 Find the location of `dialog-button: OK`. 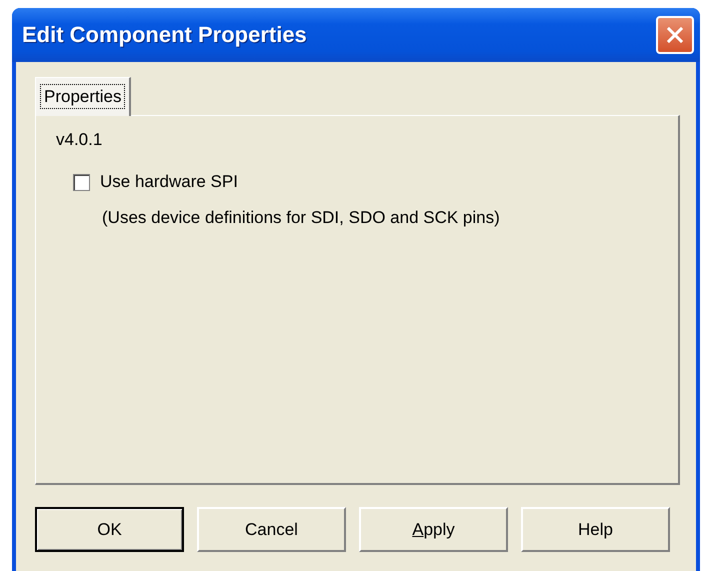

dialog-button: OK is located at coordinates (109, 529).